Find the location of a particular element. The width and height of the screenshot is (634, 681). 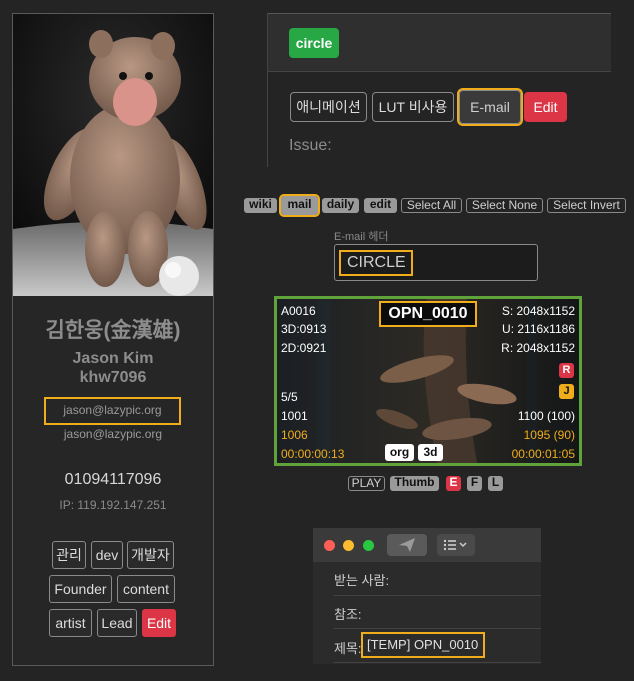

video-scene-code: A0016 is located at coordinates (298, 311).